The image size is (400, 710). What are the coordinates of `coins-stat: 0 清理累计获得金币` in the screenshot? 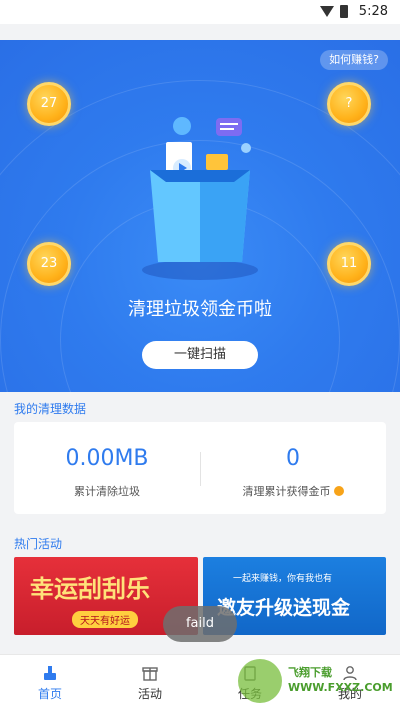 It's located at (293, 460).